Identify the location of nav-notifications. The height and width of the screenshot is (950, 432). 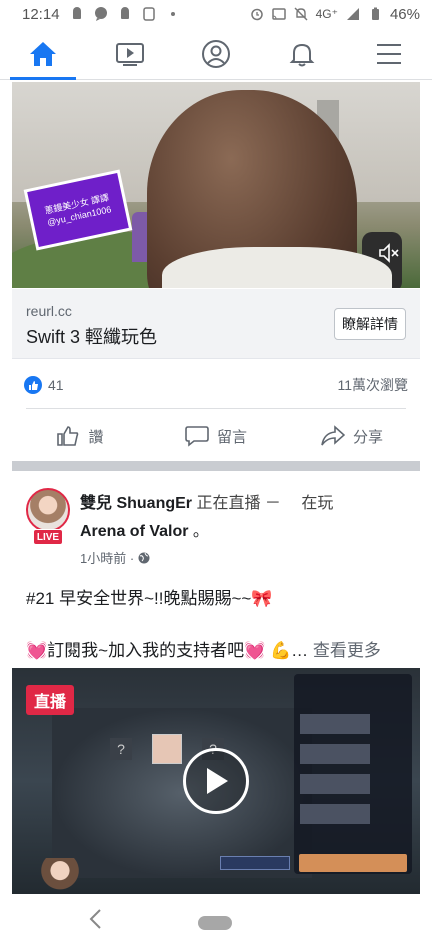
(302, 53).